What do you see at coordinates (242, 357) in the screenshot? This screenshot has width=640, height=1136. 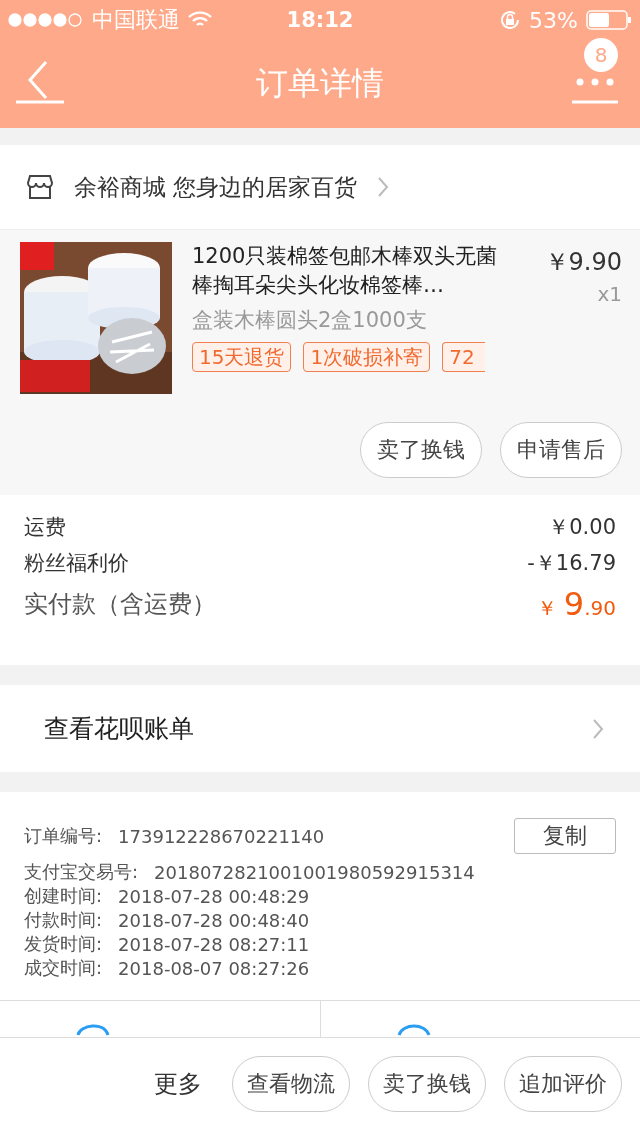 I see `service-tag: 15天退货` at bounding box center [242, 357].